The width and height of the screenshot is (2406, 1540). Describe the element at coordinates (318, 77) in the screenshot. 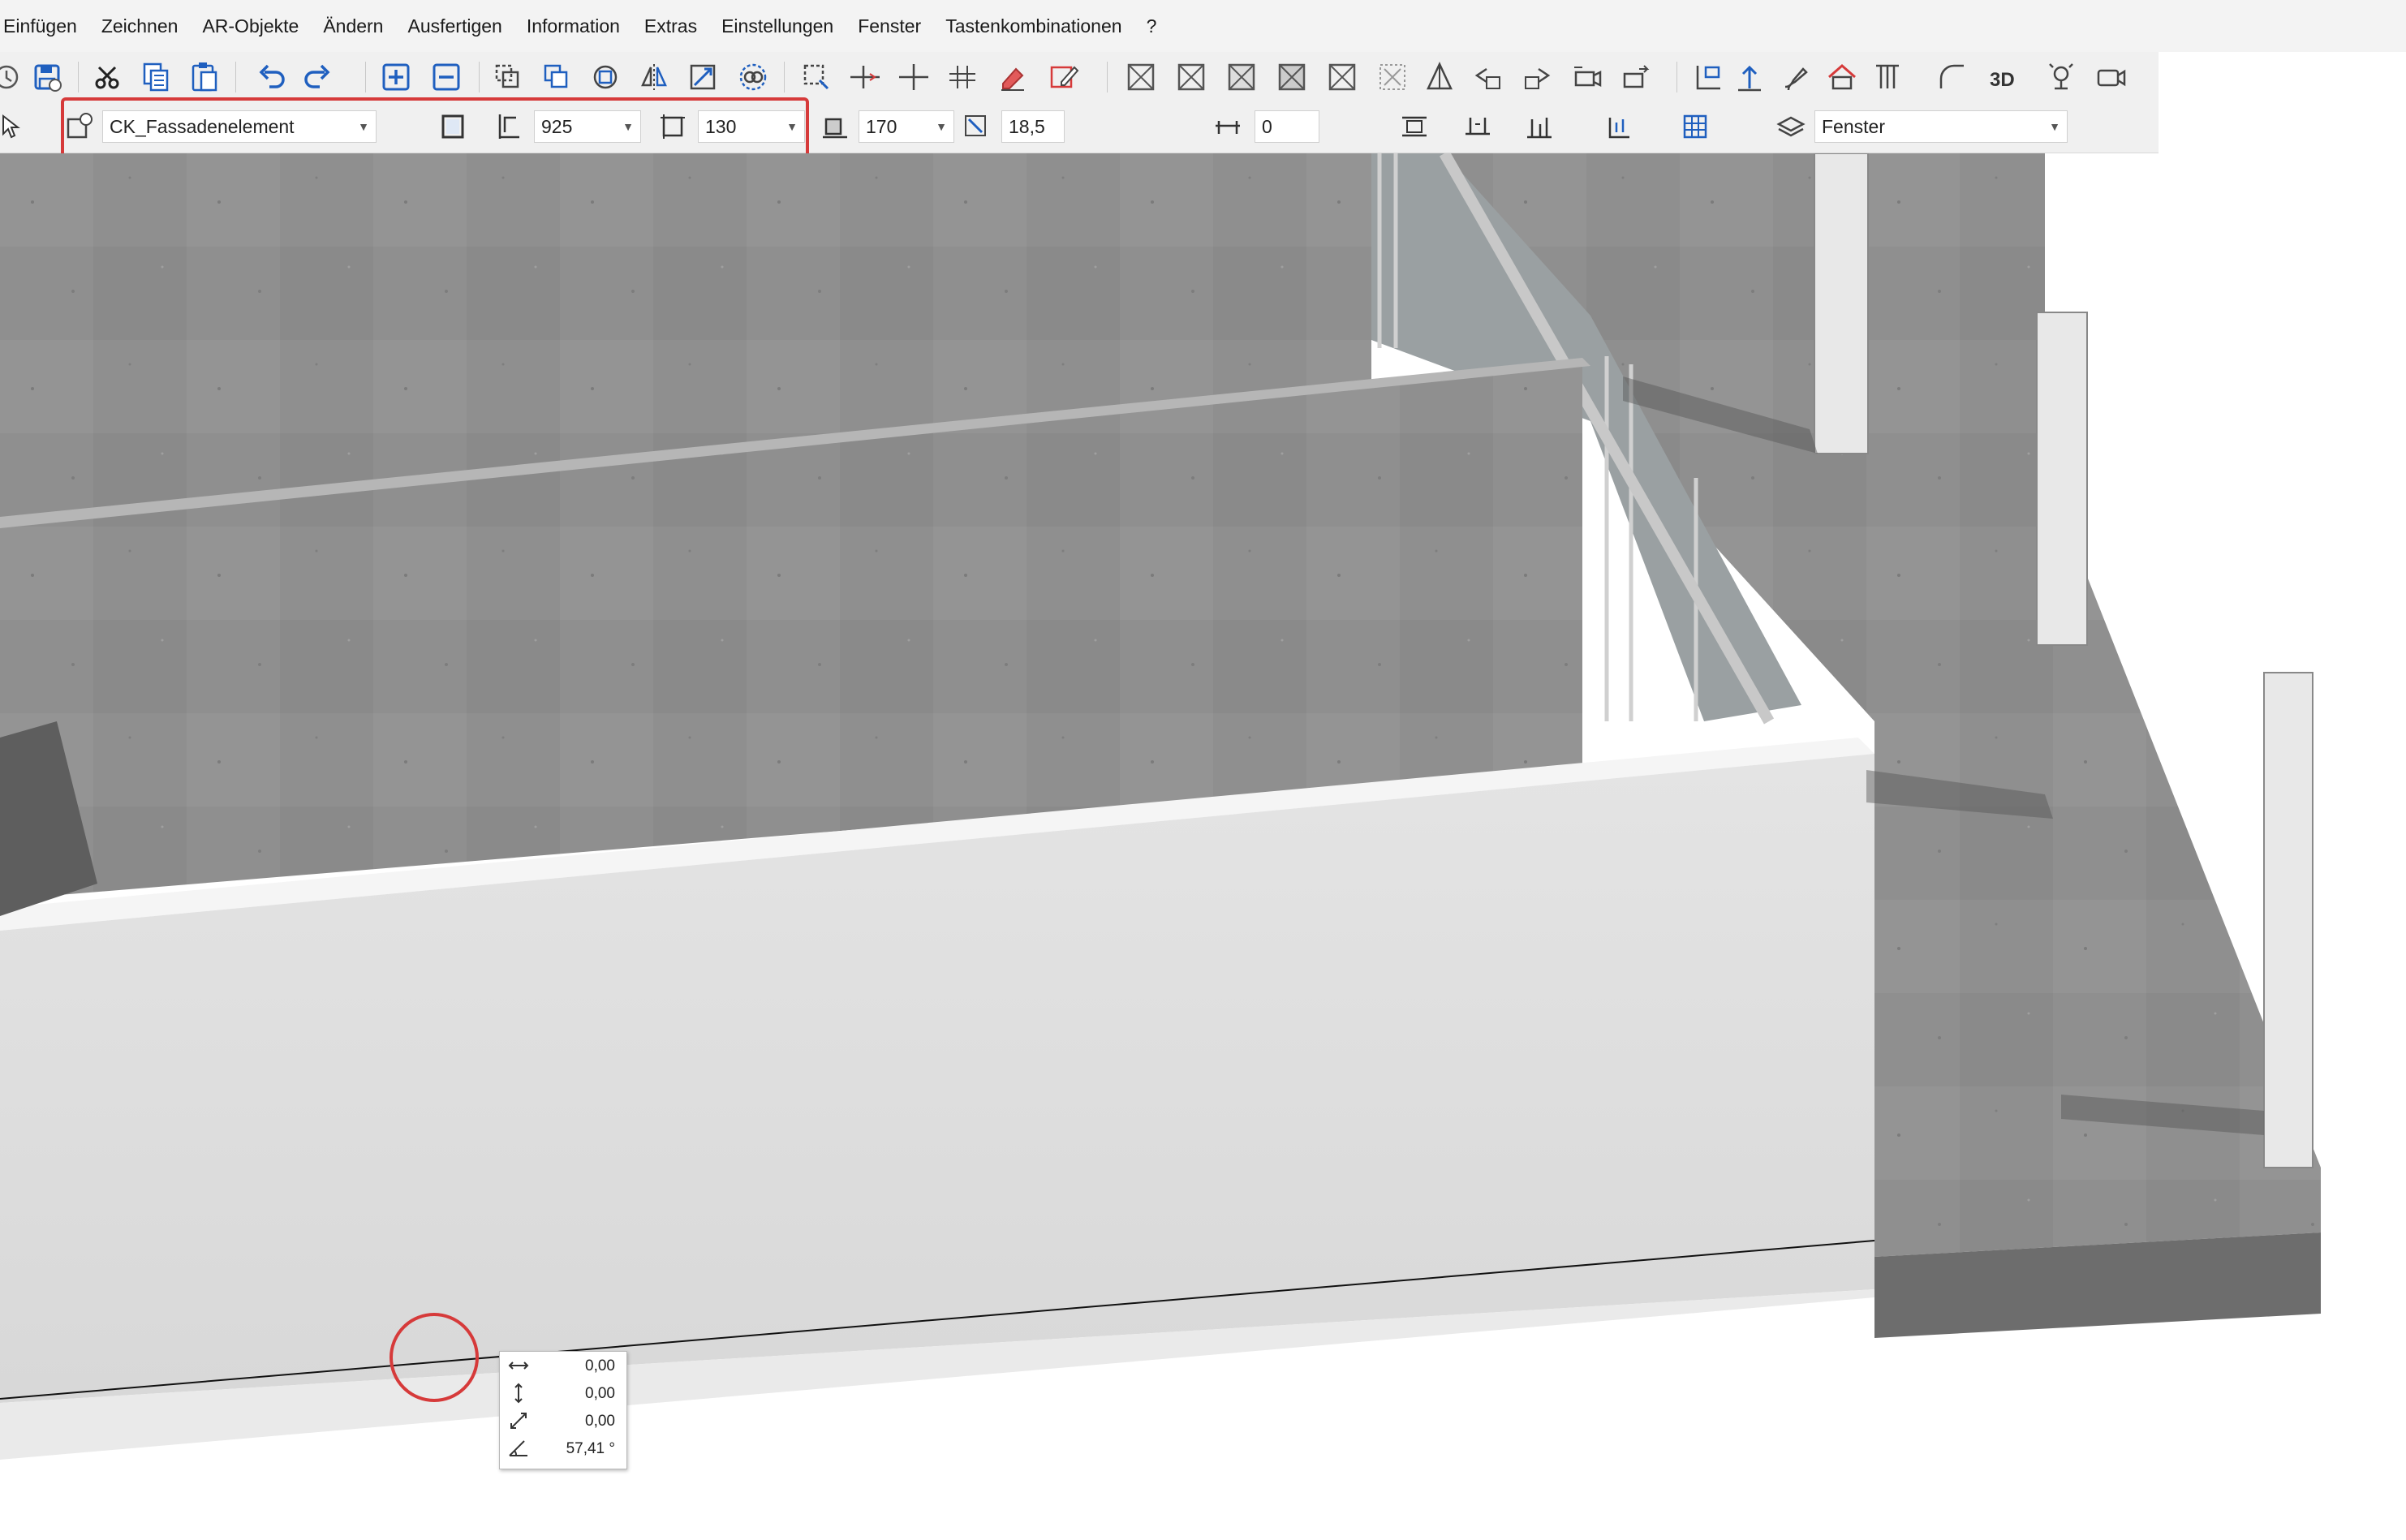

I see `redo-icon` at that location.